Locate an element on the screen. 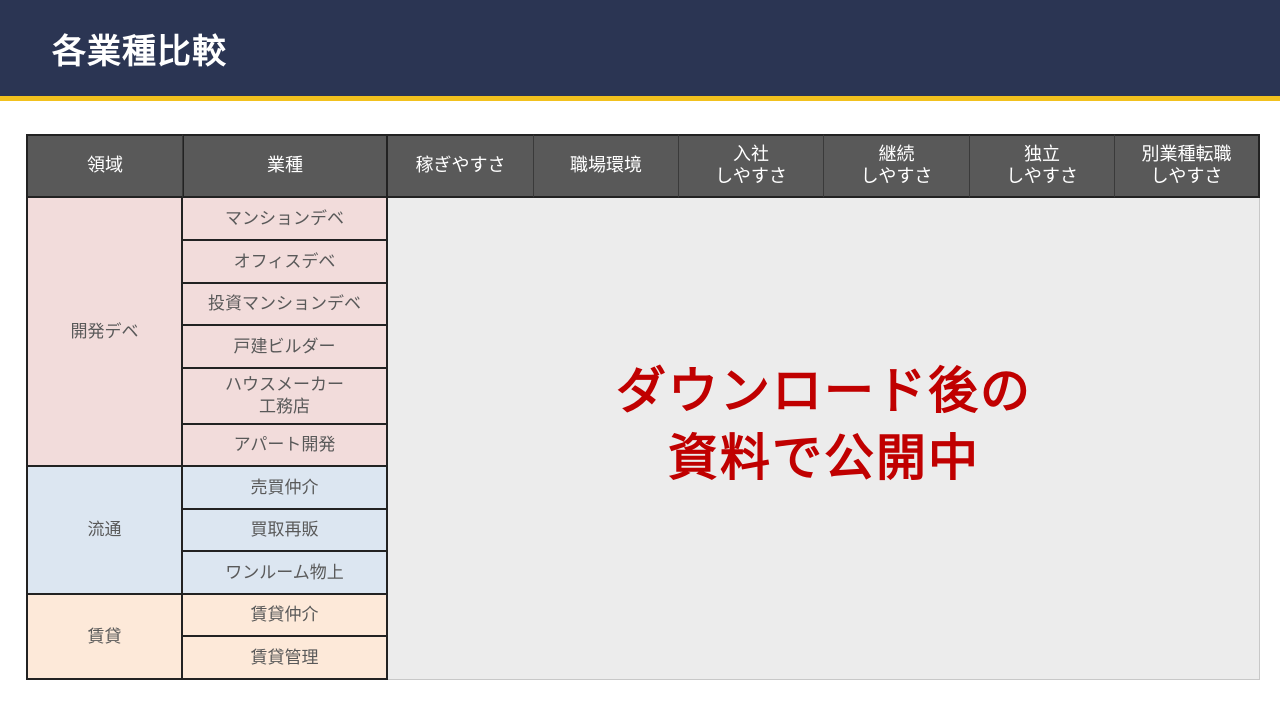 This screenshot has width=1280, height=720. industry-brokerage: 売買仲介 is located at coordinates (285, 488).